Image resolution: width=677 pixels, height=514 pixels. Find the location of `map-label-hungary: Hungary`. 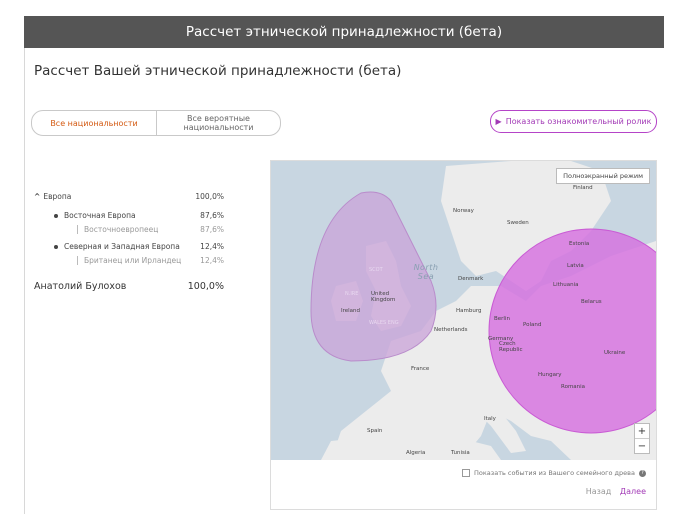

map-label-hungary: Hungary is located at coordinates (550, 375).